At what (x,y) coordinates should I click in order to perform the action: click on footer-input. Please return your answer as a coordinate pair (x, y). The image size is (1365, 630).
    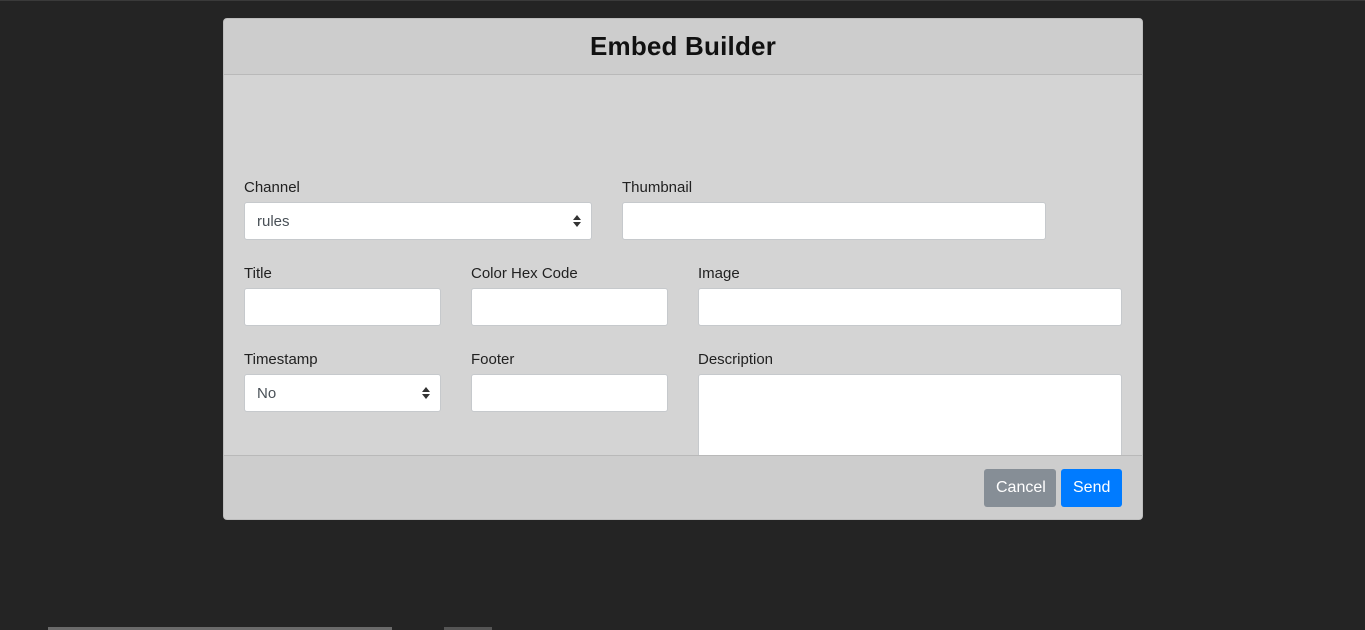
    Looking at the image, I should click on (569, 393).